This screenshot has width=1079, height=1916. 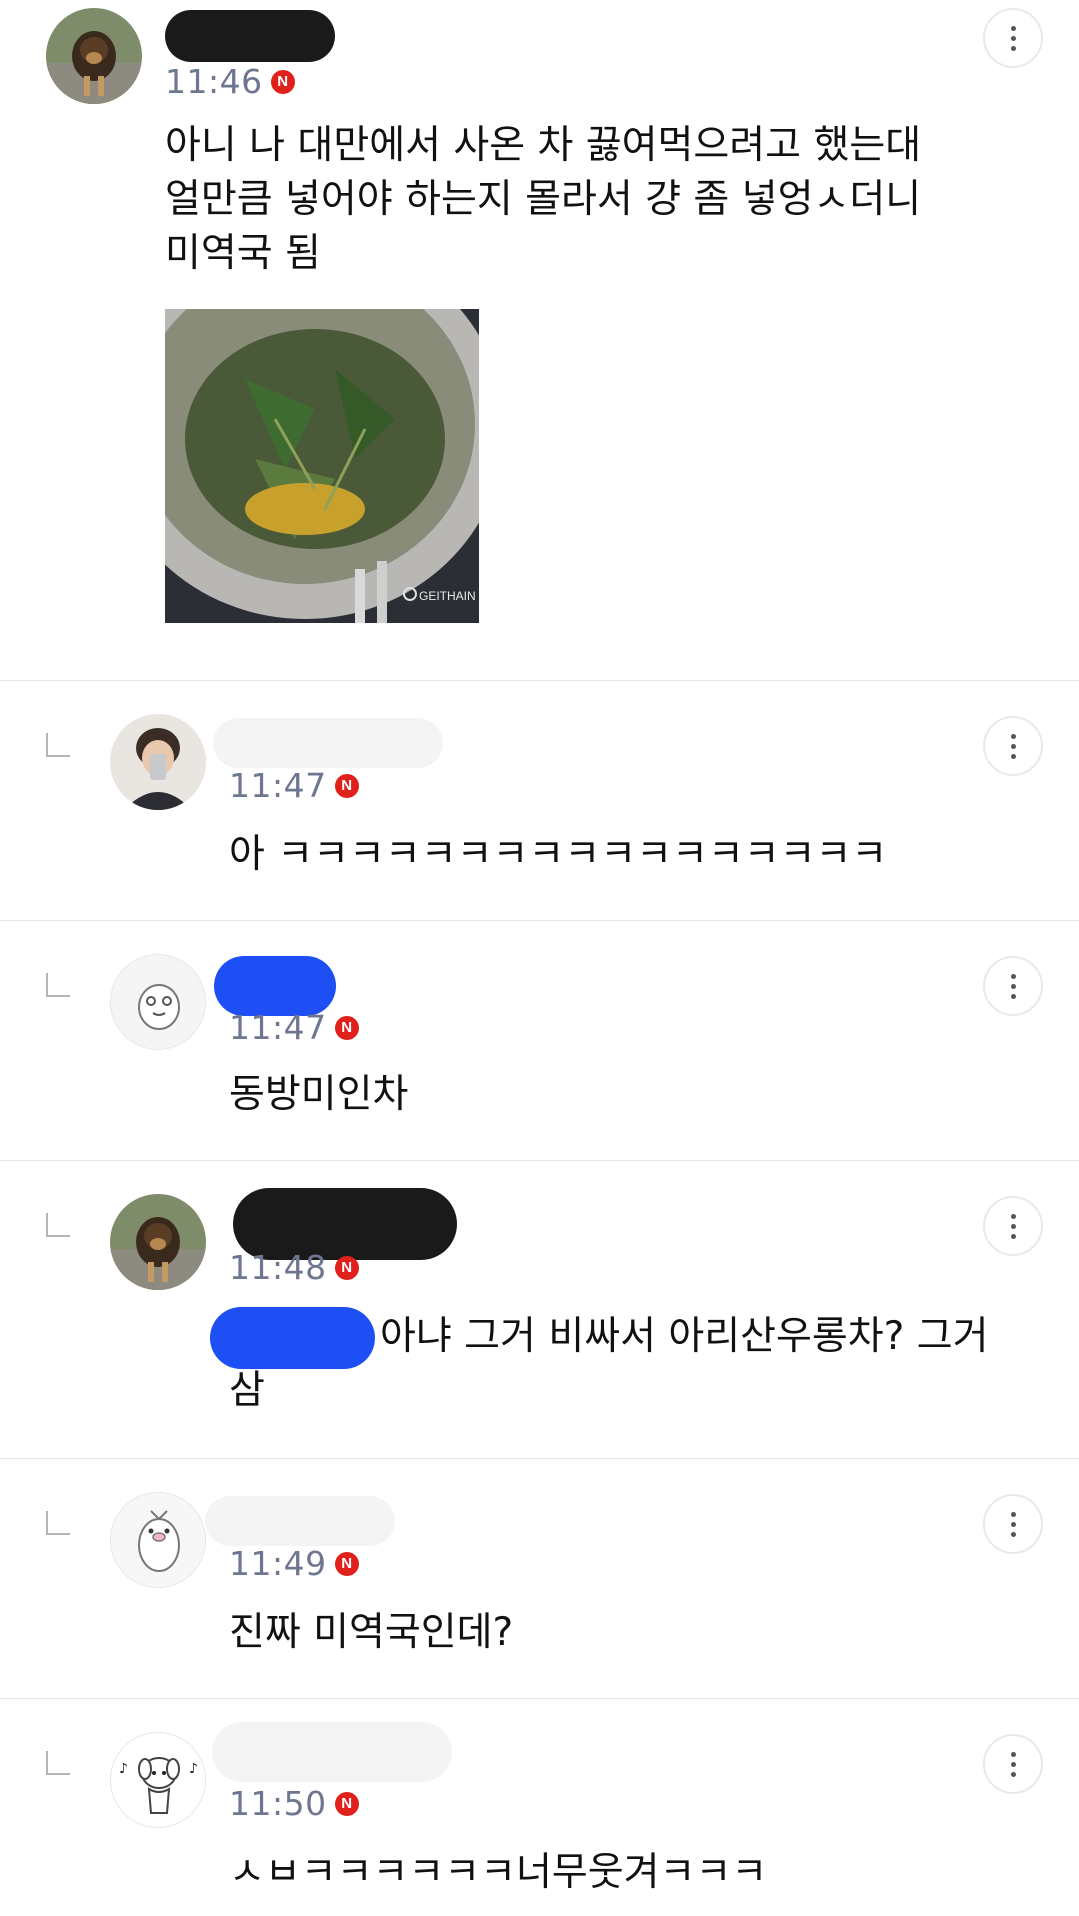 What do you see at coordinates (247, 1390) in the screenshot?
I see `comment-line: 삼` at bounding box center [247, 1390].